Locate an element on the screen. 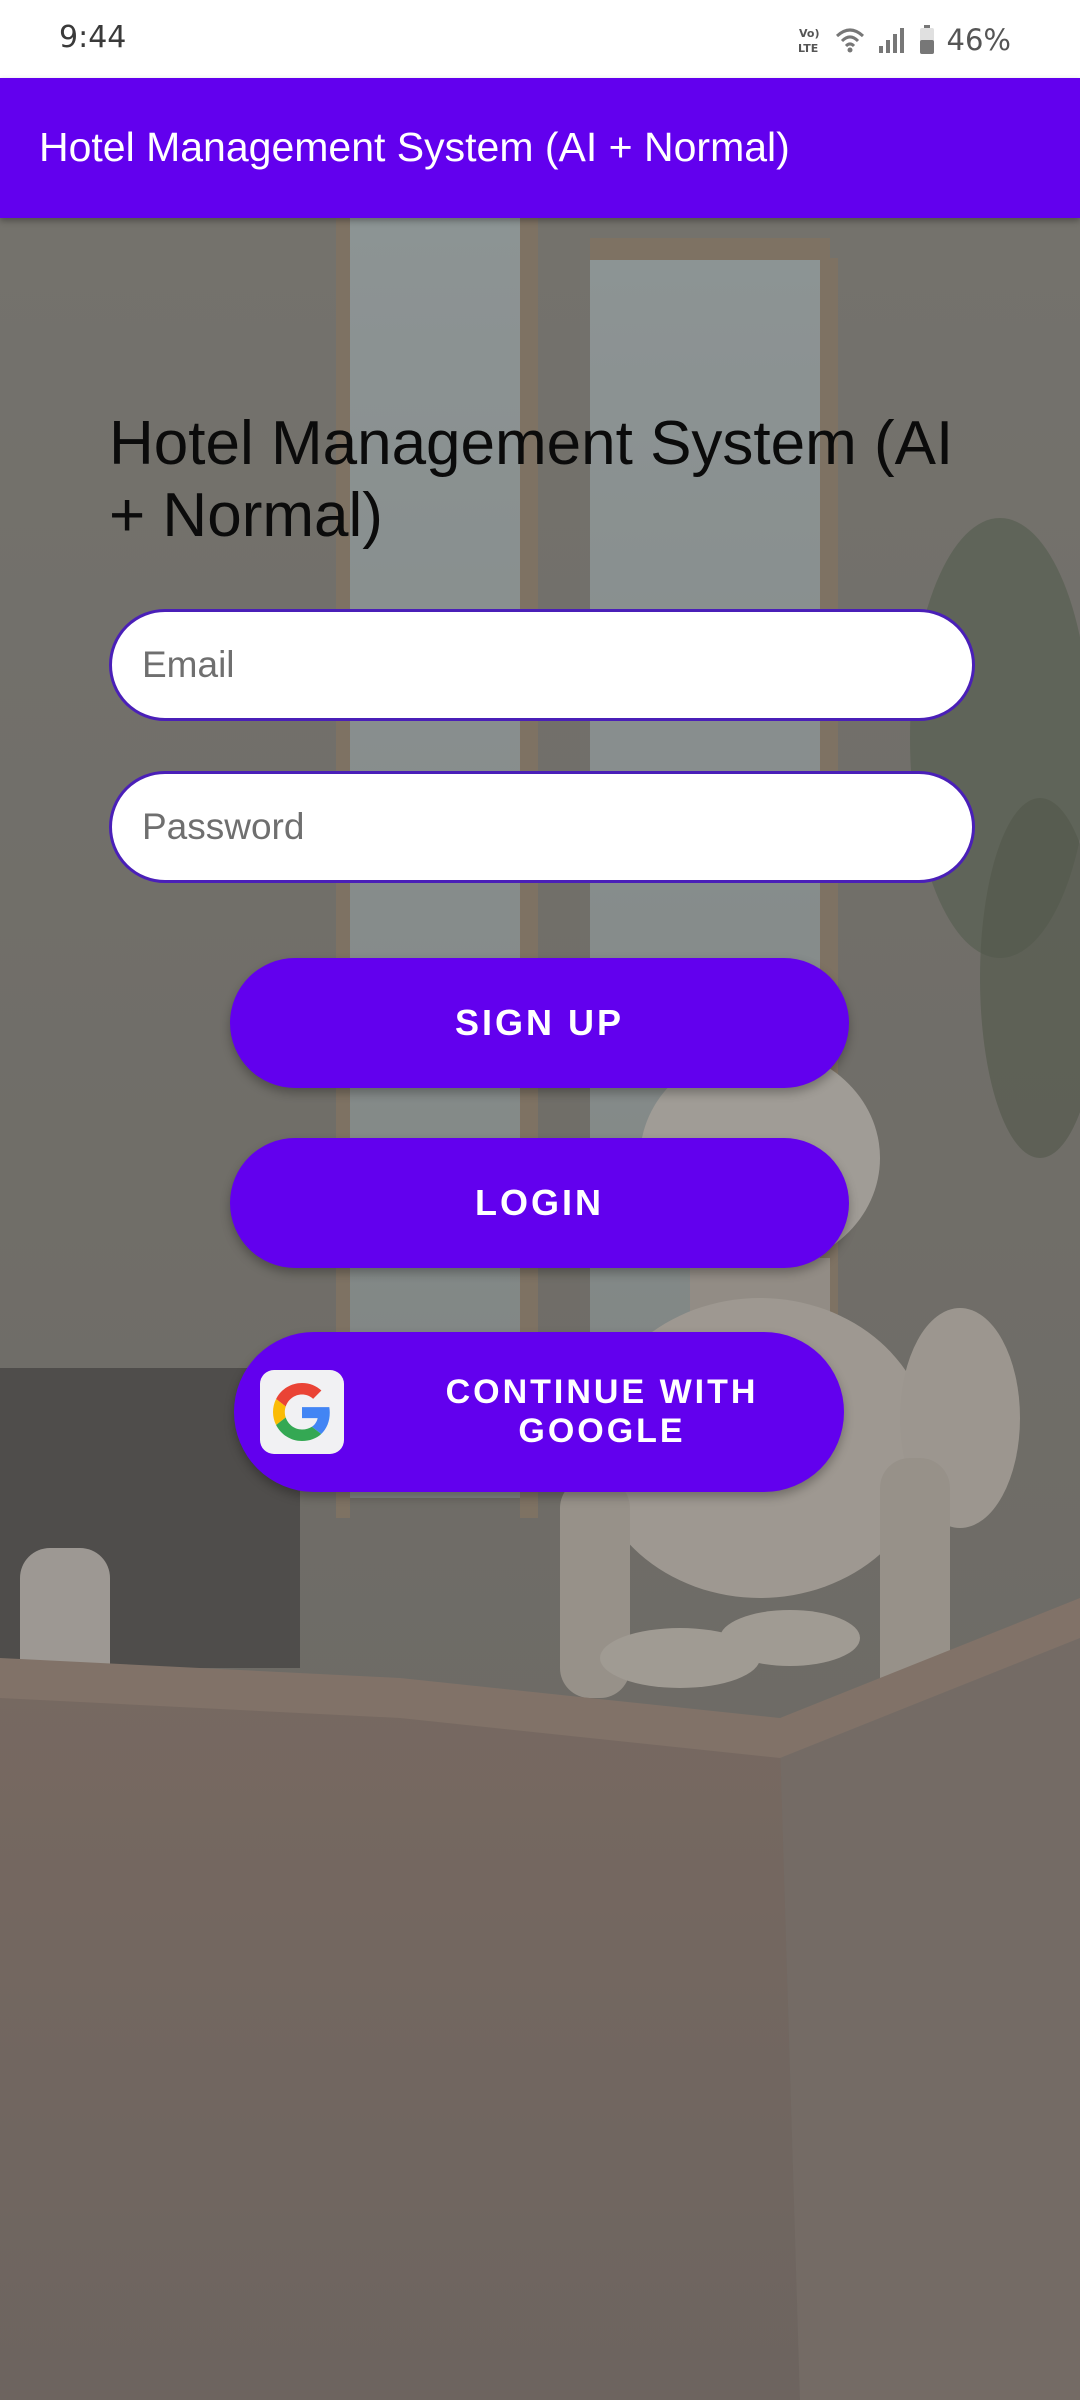  app-bar: Hotel Management System (AI + Normal) is located at coordinates (540, 148).